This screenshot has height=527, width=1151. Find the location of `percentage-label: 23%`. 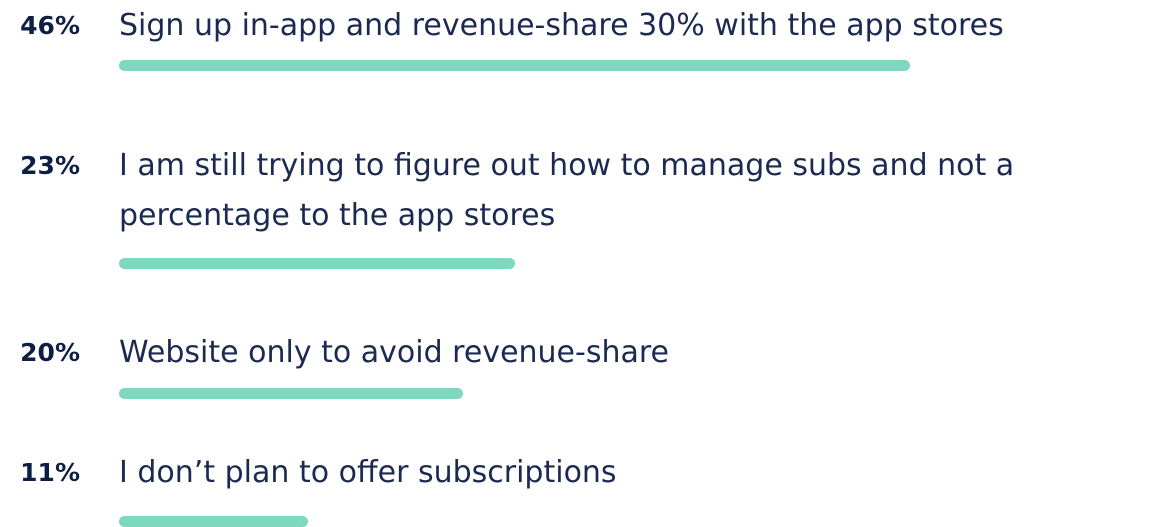

percentage-label: 23% is located at coordinates (50, 165).